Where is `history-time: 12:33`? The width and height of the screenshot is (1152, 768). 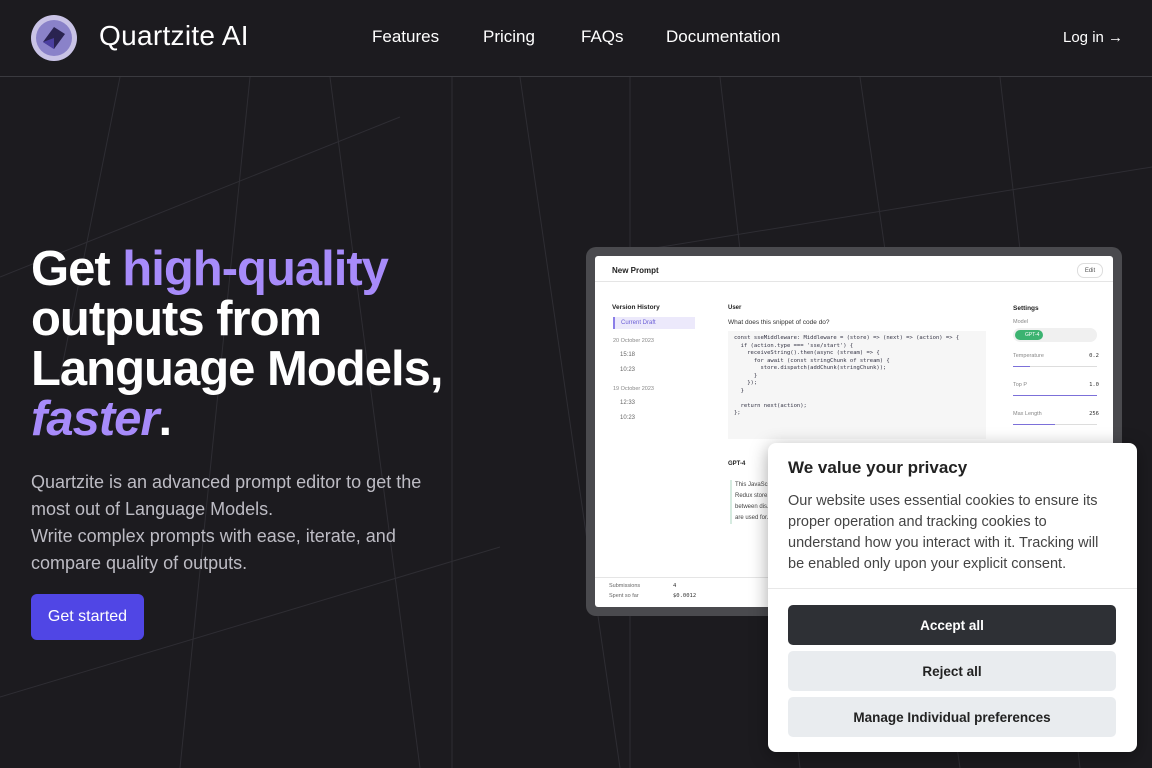 history-time: 12:33 is located at coordinates (628, 403).